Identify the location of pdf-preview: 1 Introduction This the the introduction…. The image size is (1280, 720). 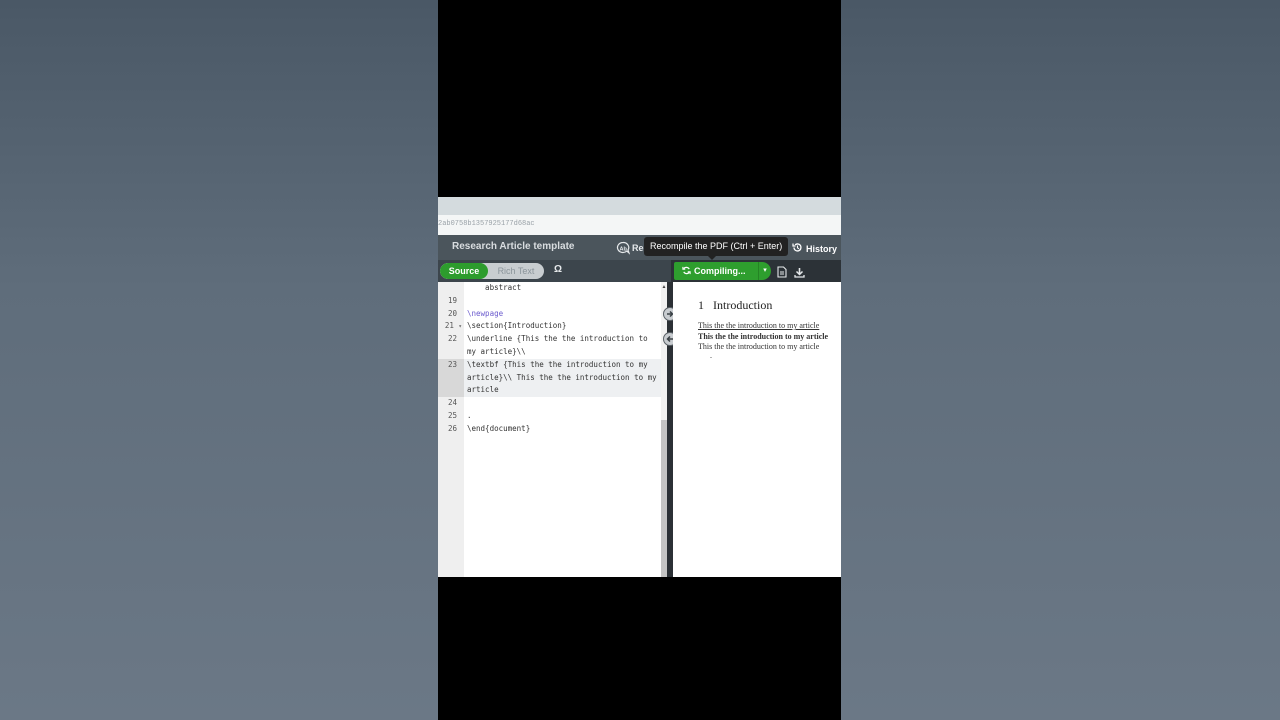
(757, 429).